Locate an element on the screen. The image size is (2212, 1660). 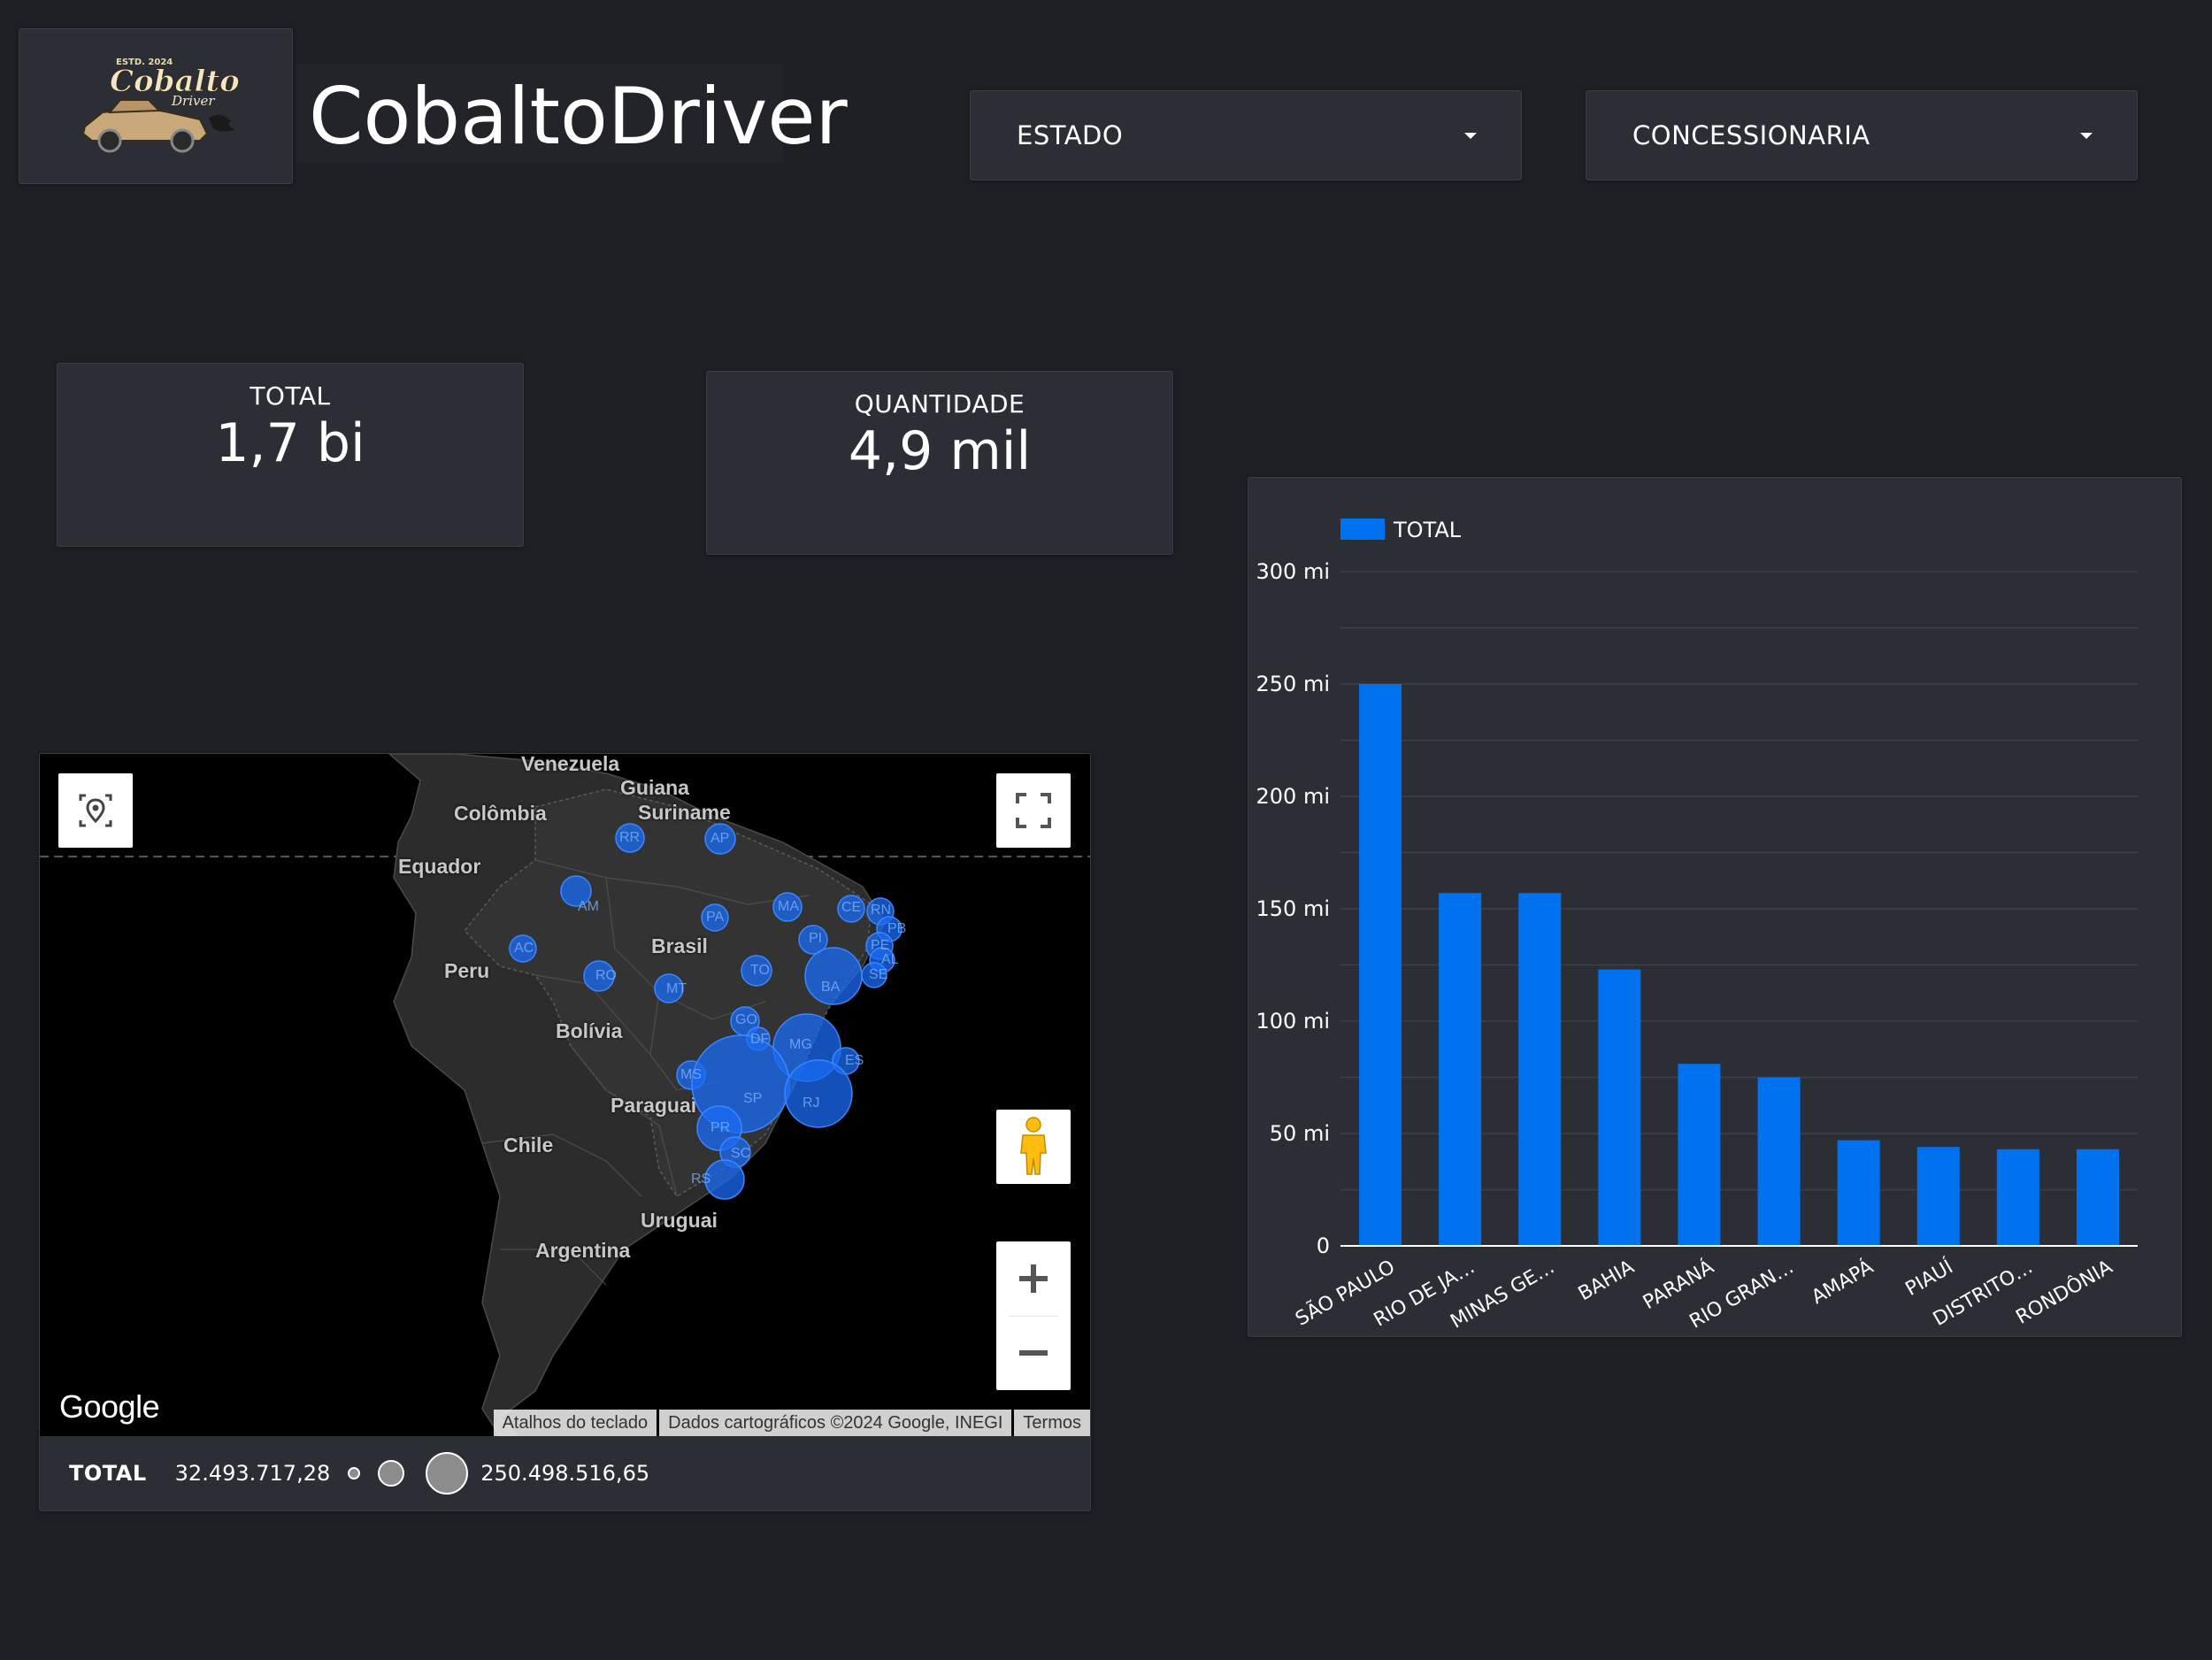
legend-min-value: 32.493.717,28 is located at coordinates (252, 1473).